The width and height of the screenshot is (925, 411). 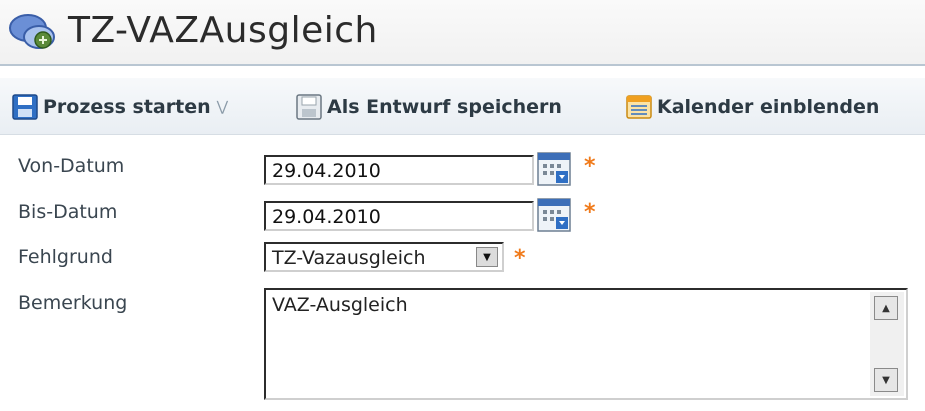 I want to click on save-draft-label: Als Entwurf speichern, so click(x=444, y=107).